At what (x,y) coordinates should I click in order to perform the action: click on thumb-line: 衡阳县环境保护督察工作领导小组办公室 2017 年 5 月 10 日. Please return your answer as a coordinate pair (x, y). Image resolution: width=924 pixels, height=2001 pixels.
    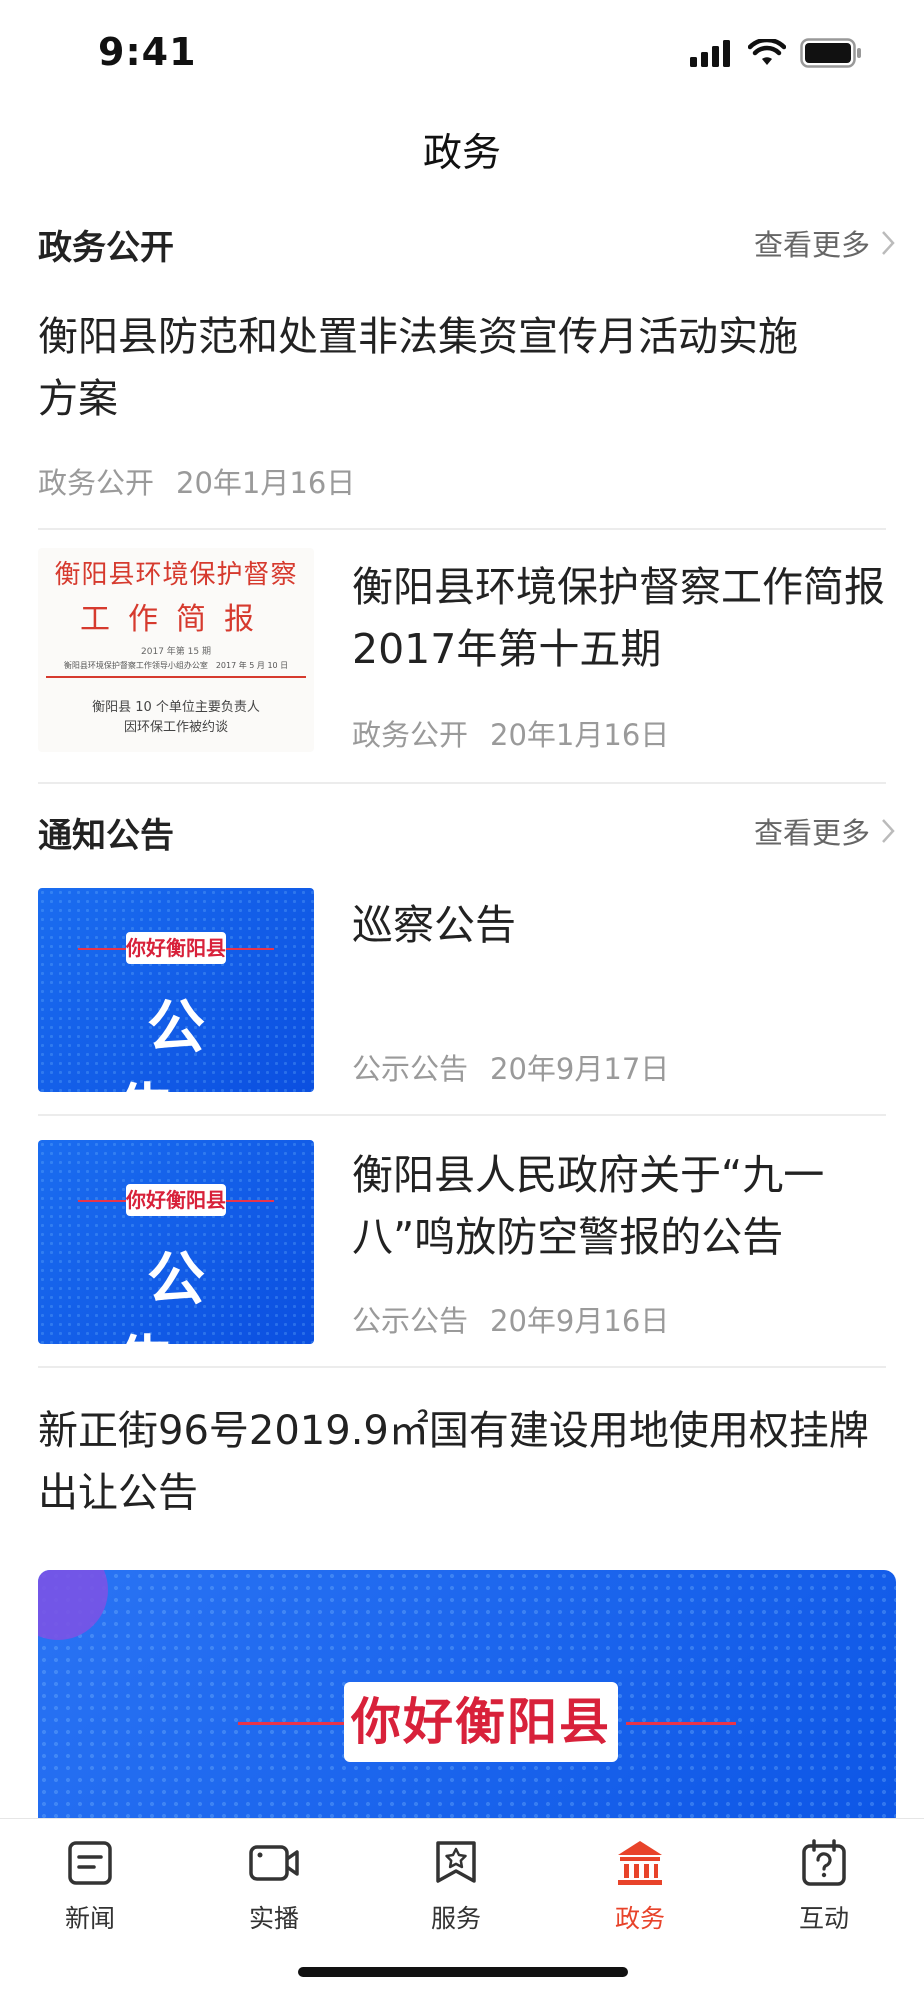
    Looking at the image, I should click on (176, 665).